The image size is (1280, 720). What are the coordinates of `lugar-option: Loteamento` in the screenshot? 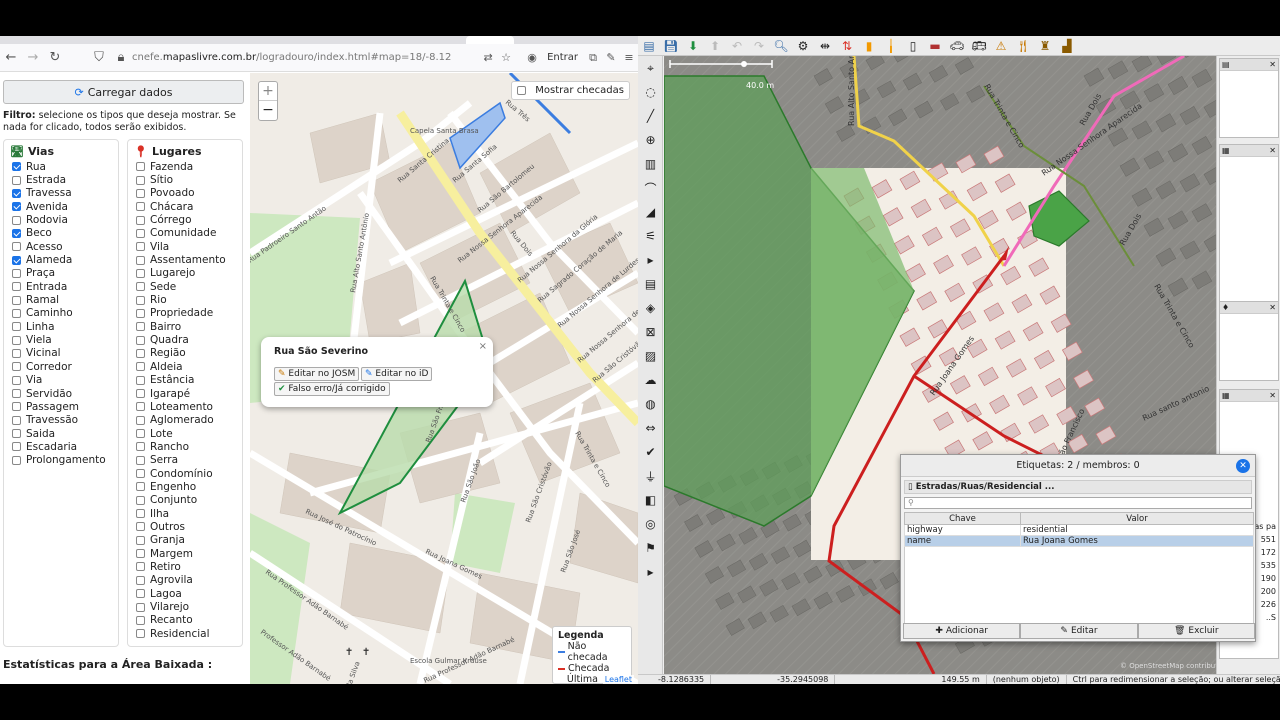 It's located at (185, 406).